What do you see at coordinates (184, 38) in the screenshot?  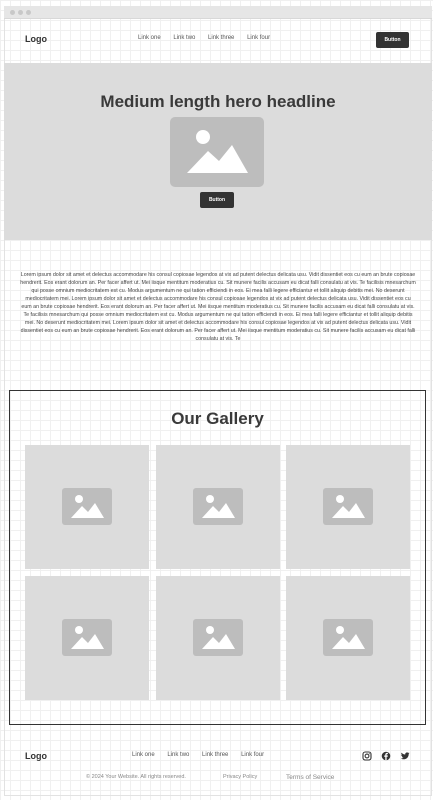 I see `nav-link-two: Link two` at bounding box center [184, 38].